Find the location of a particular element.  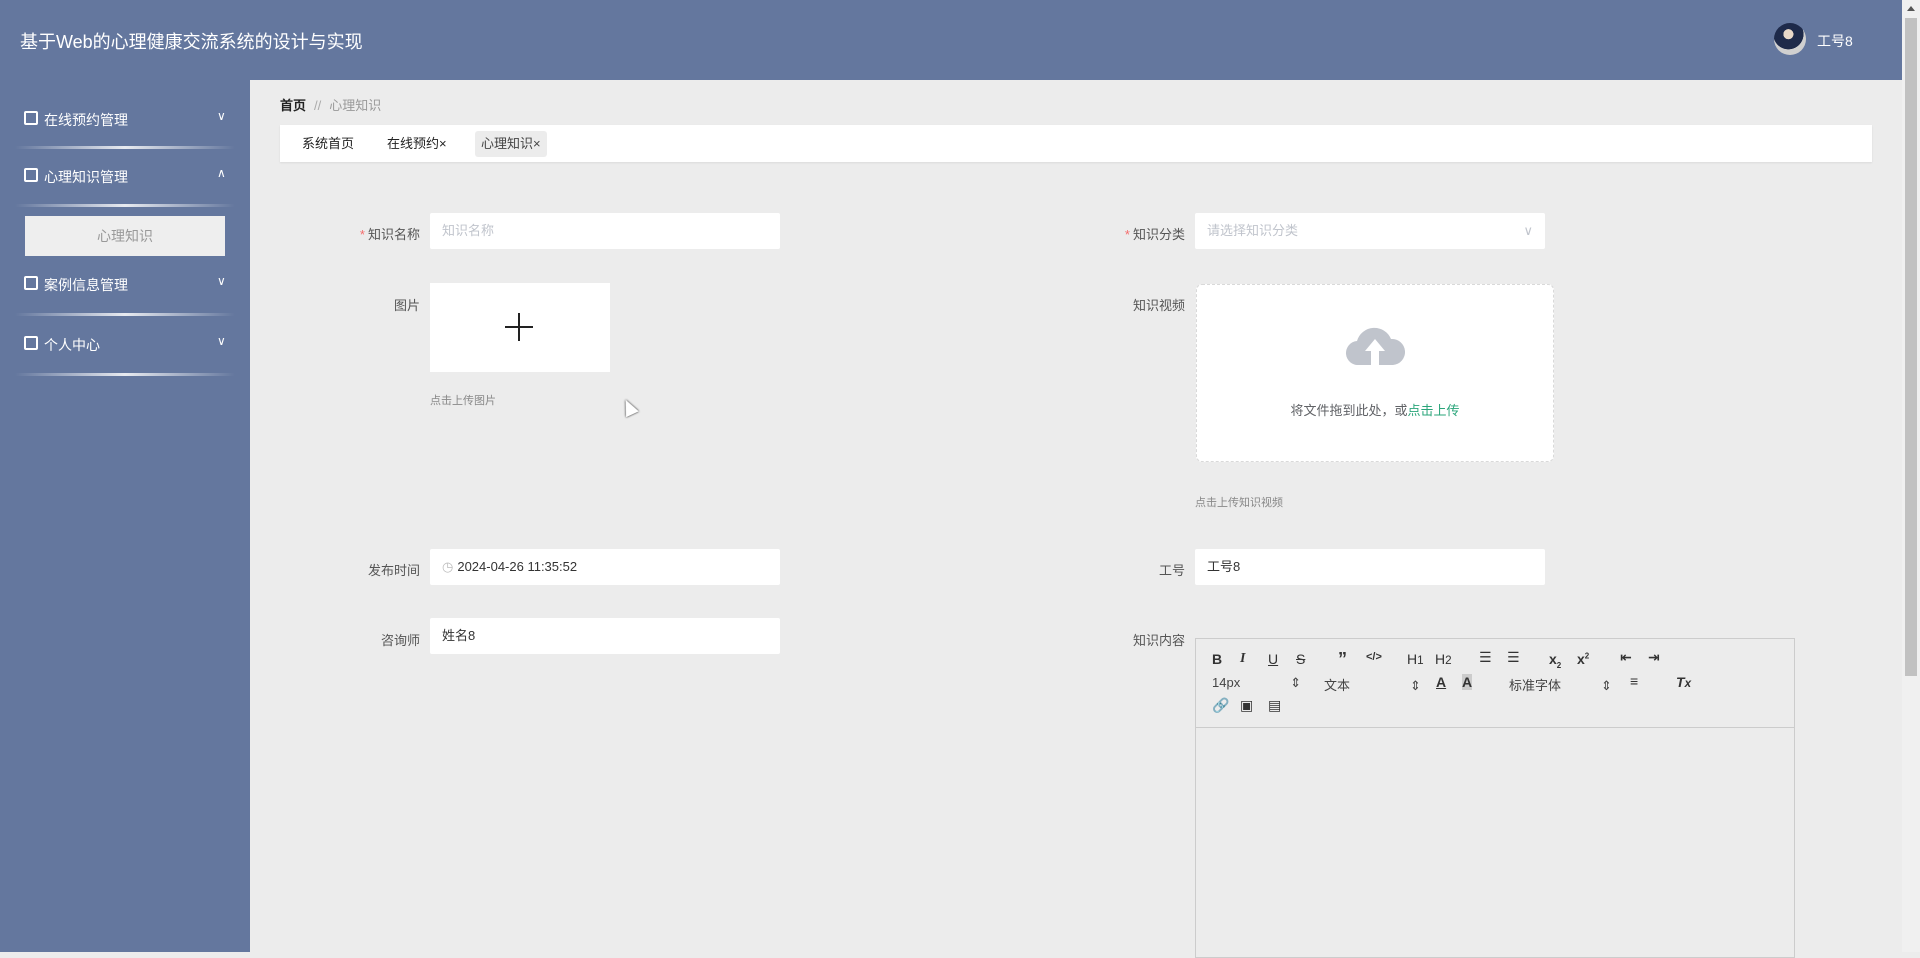

clock-icon: ◷ is located at coordinates (448, 566).